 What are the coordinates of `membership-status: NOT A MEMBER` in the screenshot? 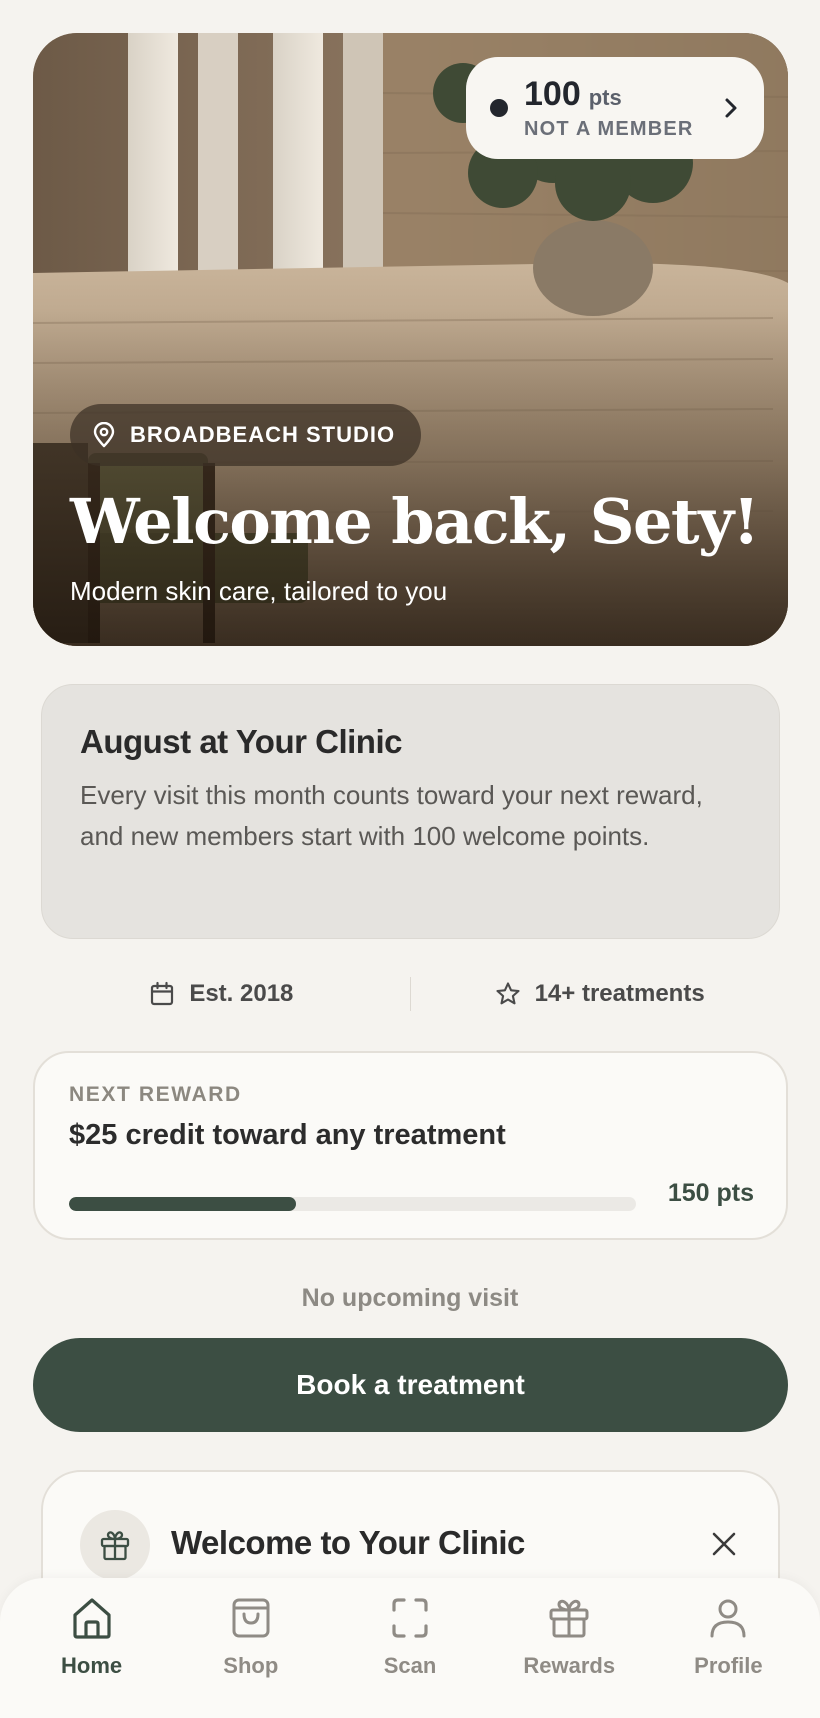 It's located at (609, 129).